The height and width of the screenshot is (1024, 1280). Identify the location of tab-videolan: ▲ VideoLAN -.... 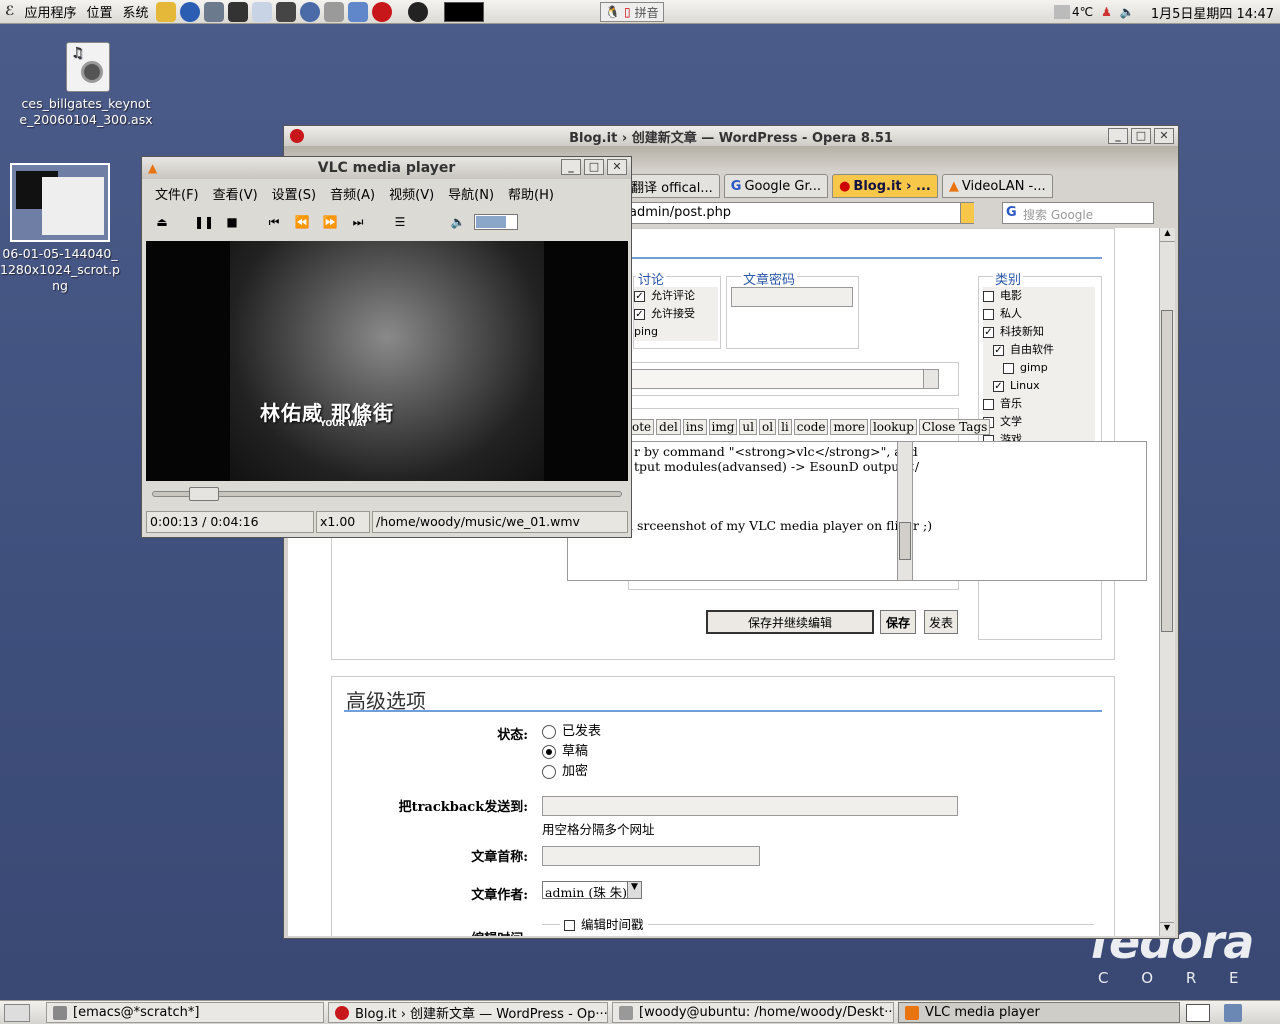
(997, 186).